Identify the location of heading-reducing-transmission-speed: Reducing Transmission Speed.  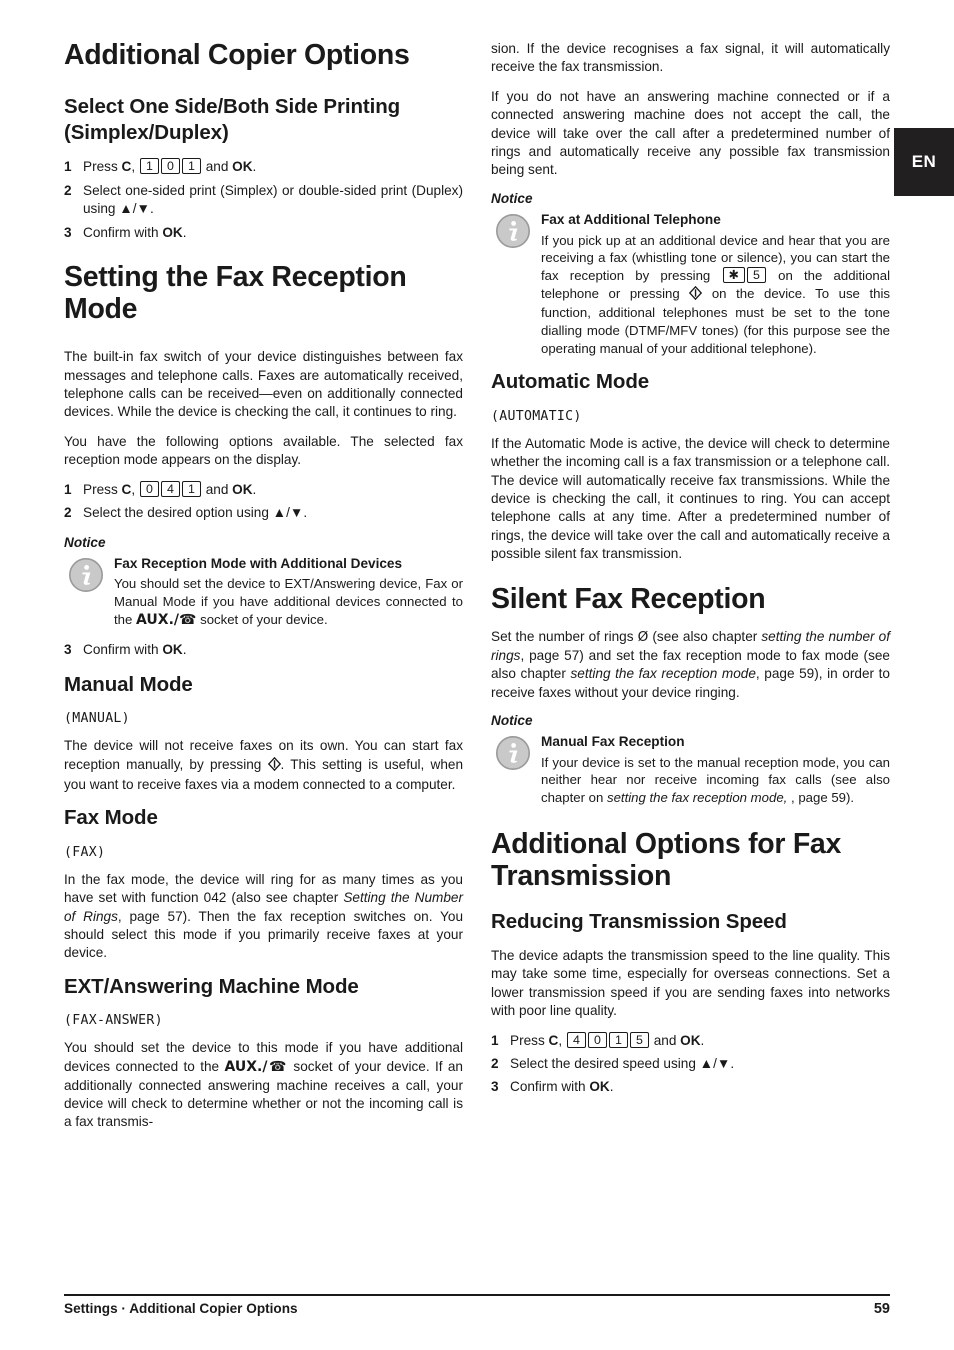
(639, 921).